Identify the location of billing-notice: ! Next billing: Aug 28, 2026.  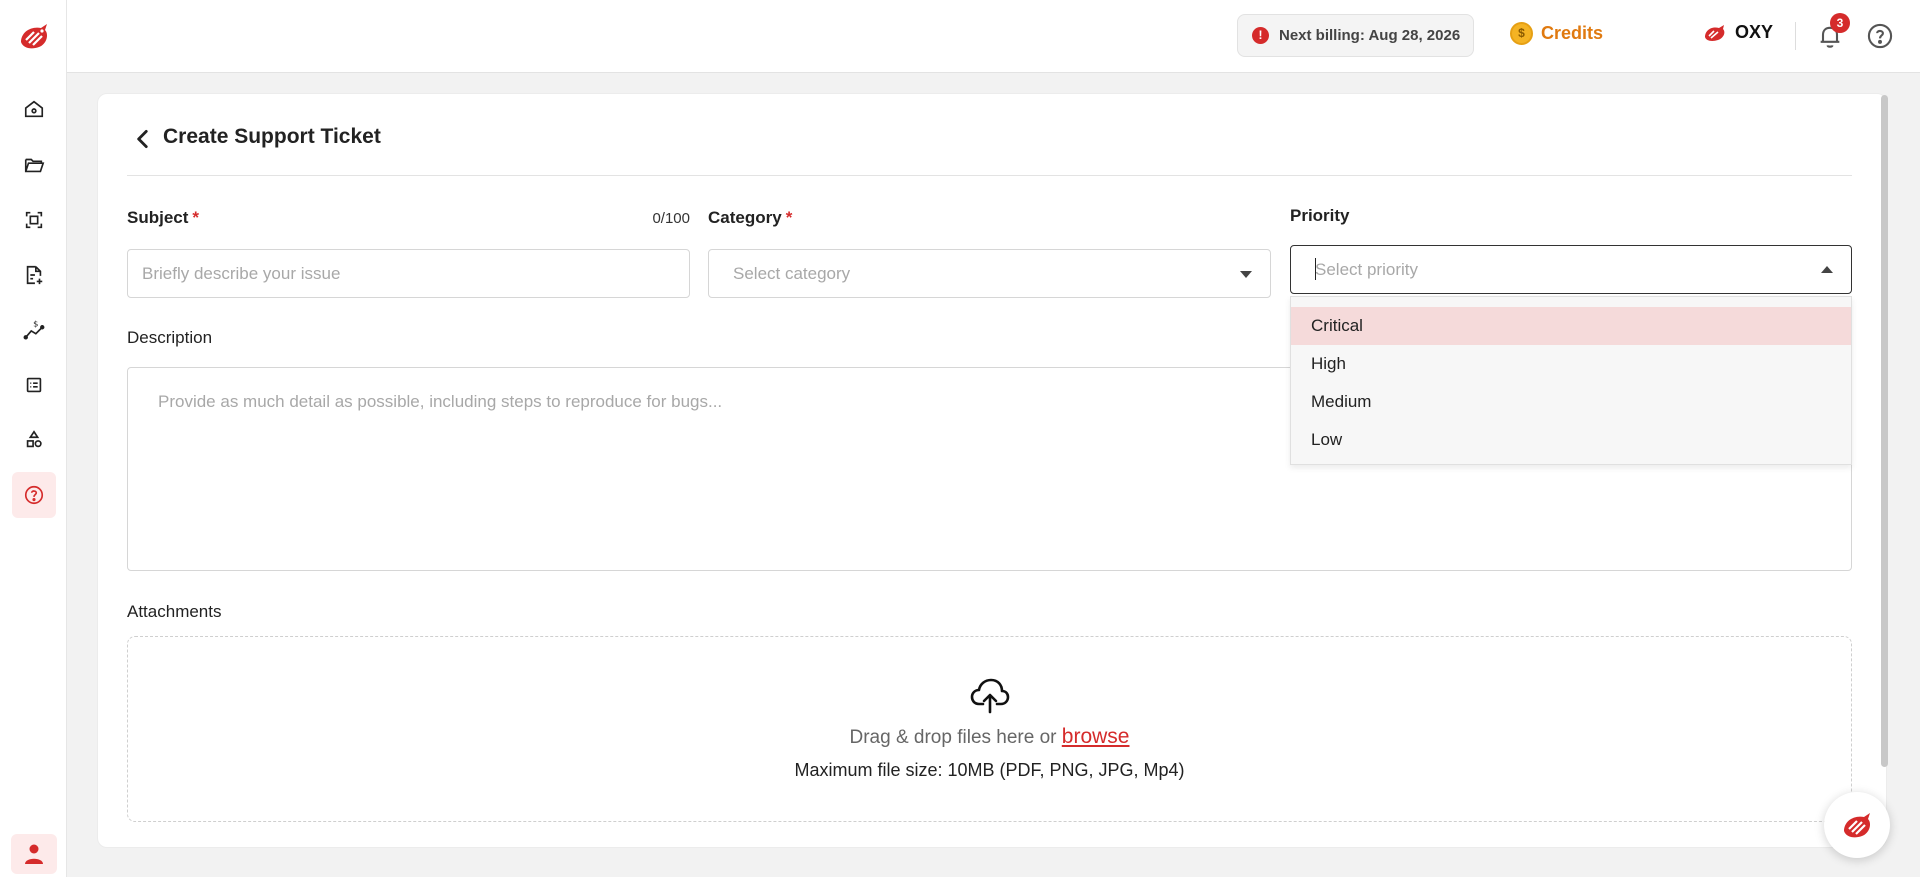
(1355, 35).